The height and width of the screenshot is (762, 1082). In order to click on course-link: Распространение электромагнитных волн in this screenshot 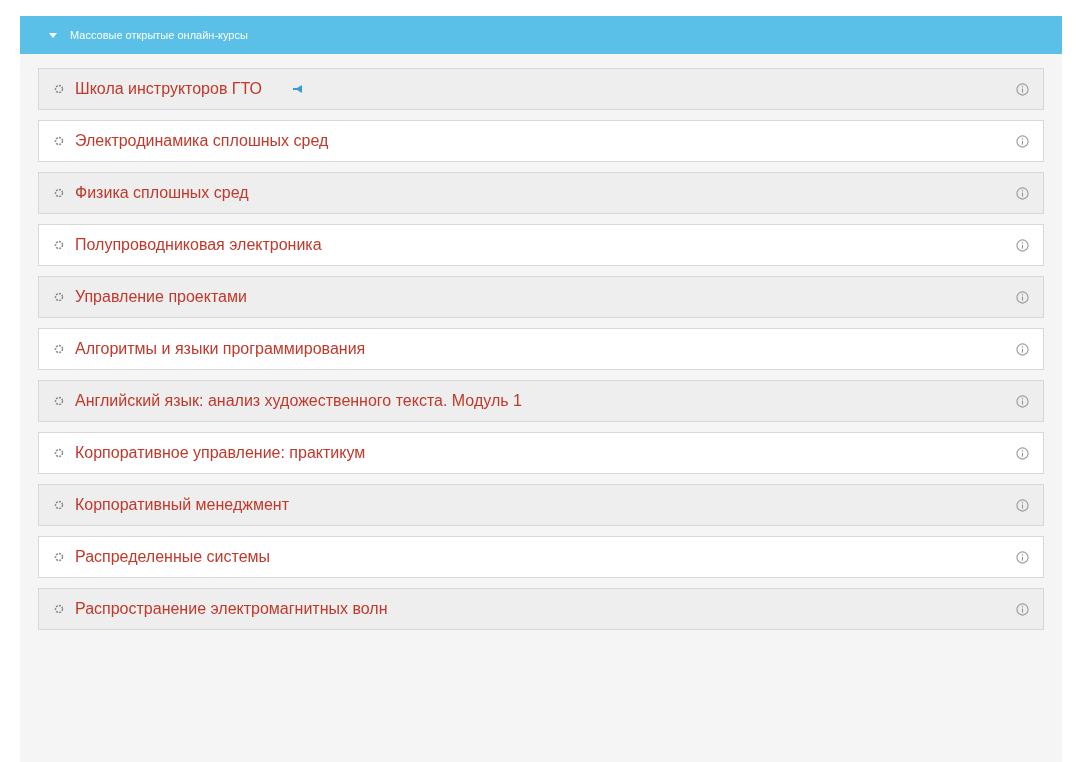, I will do `click(231, 609)`.